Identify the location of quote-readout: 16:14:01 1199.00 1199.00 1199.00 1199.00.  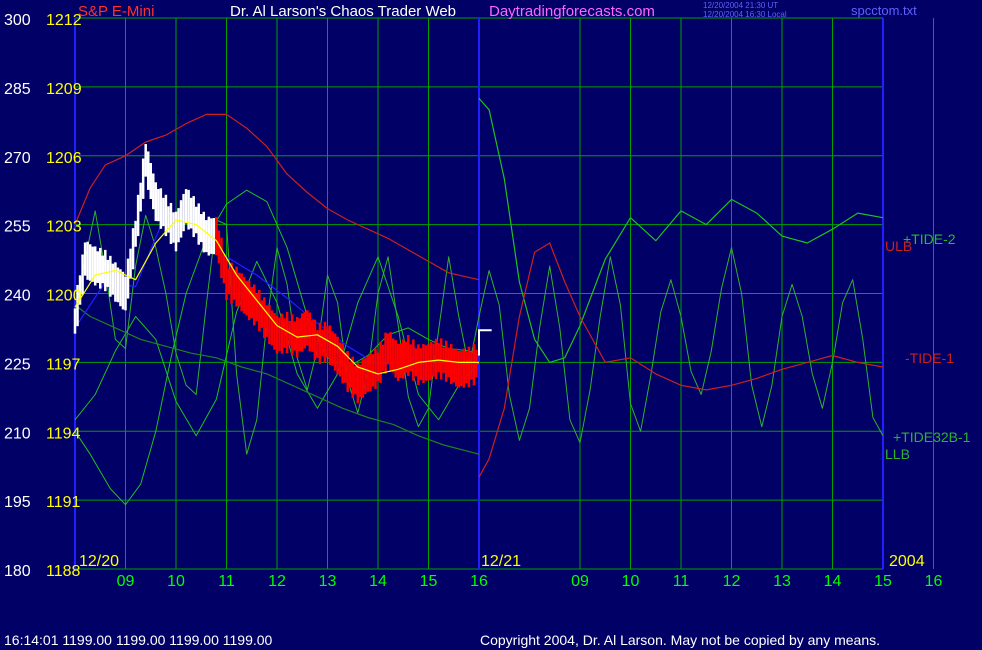
(138, 640).